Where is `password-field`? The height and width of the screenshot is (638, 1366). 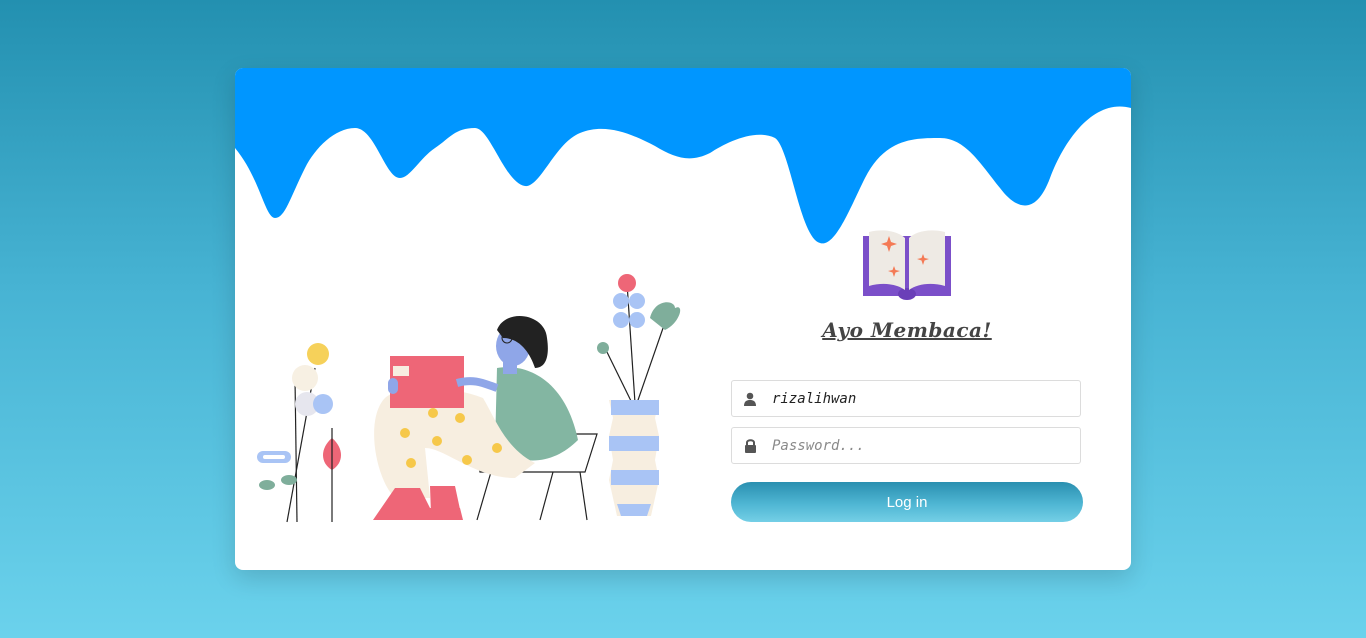 password-field is located at coordinates (906, 445).